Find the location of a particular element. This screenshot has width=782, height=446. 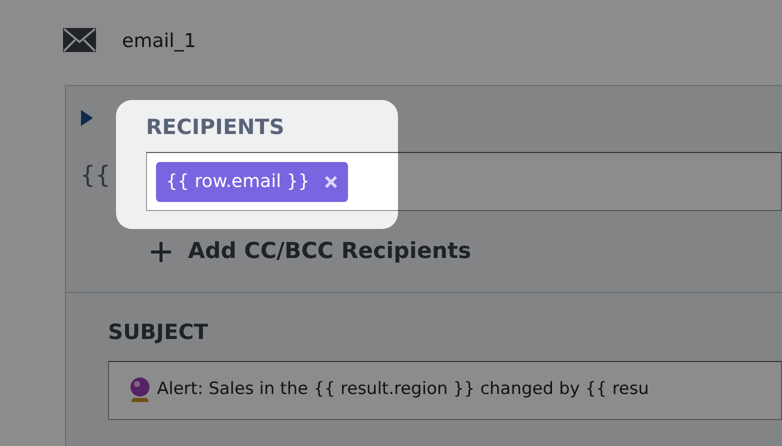

subject-label: SUBJECT is located at coordinates (159, 332).